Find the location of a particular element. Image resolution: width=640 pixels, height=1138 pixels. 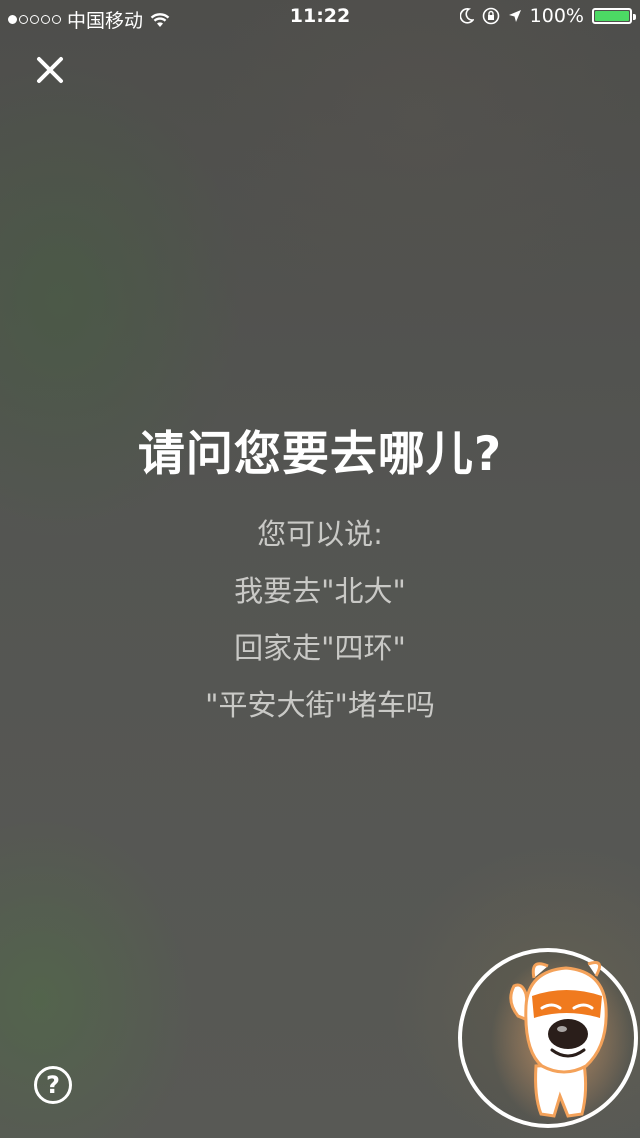

page-title: 请问您要去哪儿? is located at coordinates (320, 454).